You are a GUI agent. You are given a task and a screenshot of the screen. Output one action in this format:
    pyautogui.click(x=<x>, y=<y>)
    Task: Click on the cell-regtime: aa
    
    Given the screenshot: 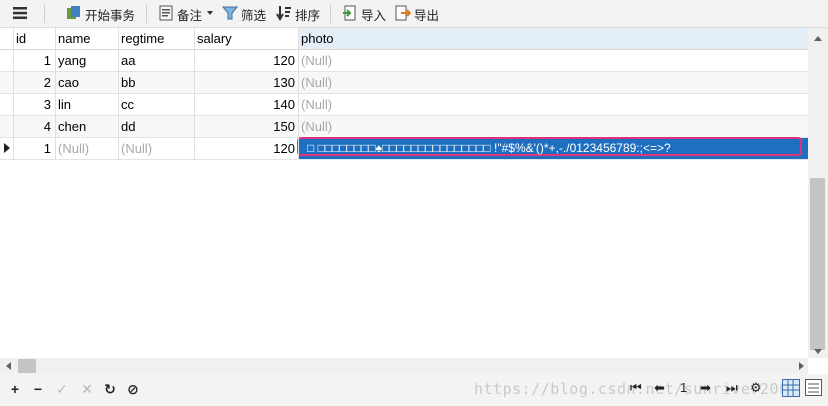 What is the action you would take?
    pyautogui.click(x=157, y=60)
    